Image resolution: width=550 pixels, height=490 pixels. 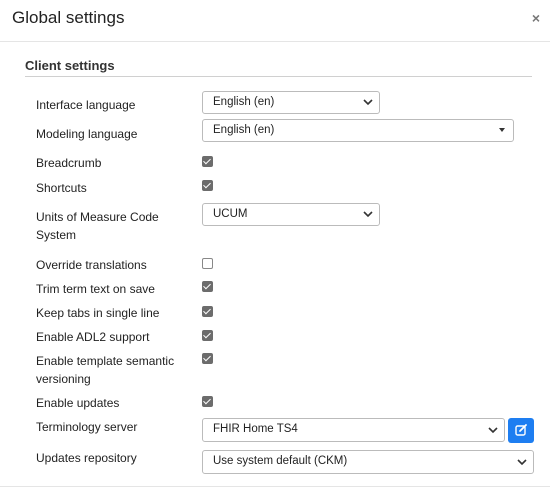 What do you see at coordinates (87, 134) in the screenshot?
I see `modeling-language-label: Modeling language` at bounding box center [87, 134].